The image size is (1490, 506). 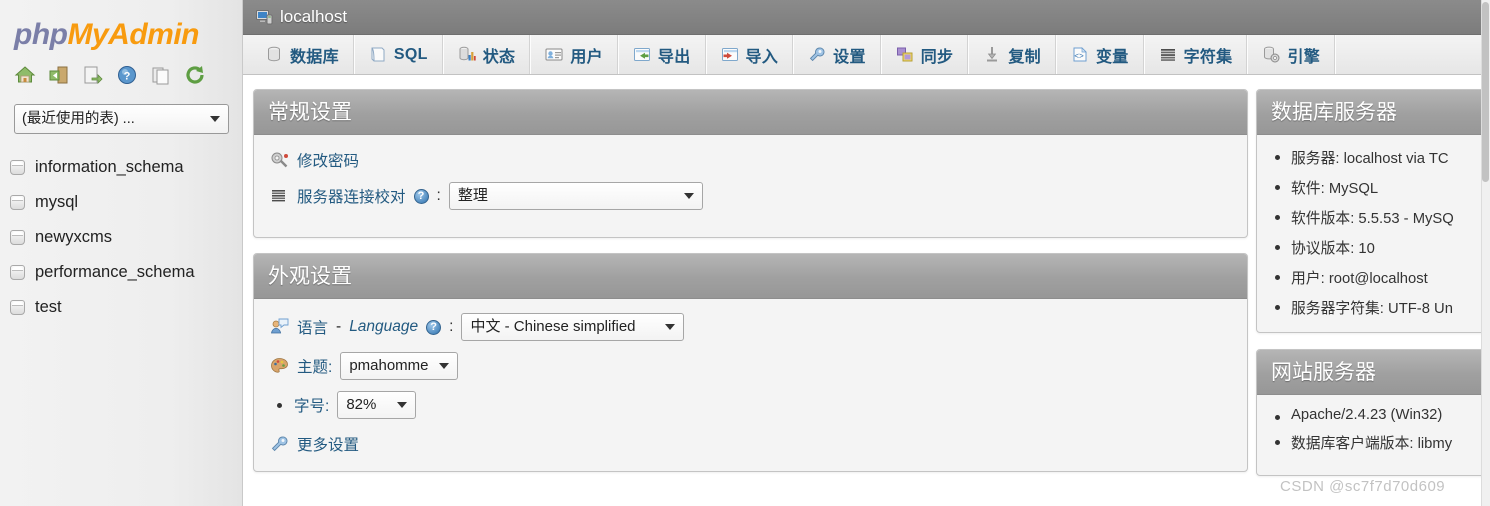 I want to click on tab-label: 同步, so click(x=937, y=57).